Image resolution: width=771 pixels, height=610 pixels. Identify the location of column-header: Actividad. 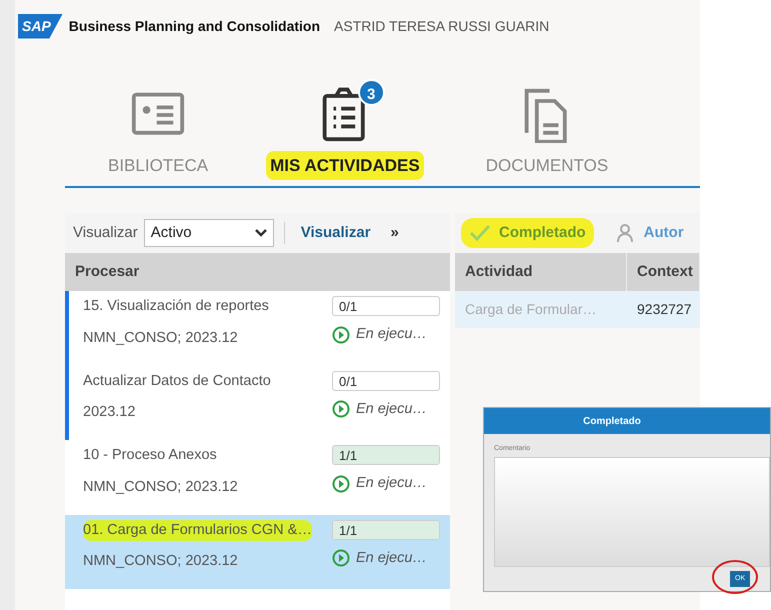
(541, 272).